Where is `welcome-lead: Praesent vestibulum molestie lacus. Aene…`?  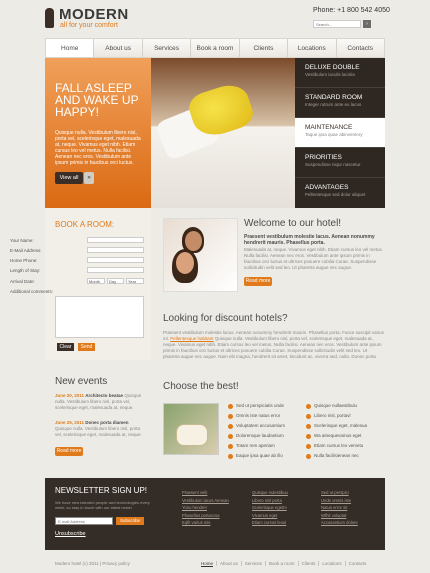
welcome-lead: Praesent vestibulum molestie lacus. Aene… is located at coordinates (309, 240).